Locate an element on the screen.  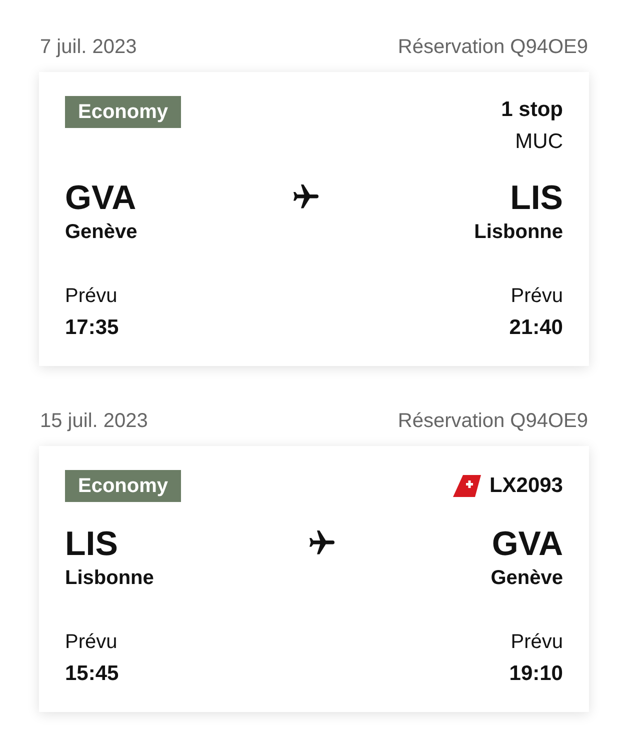
stops-count: 1 stop is located at coordinates (532, 110).